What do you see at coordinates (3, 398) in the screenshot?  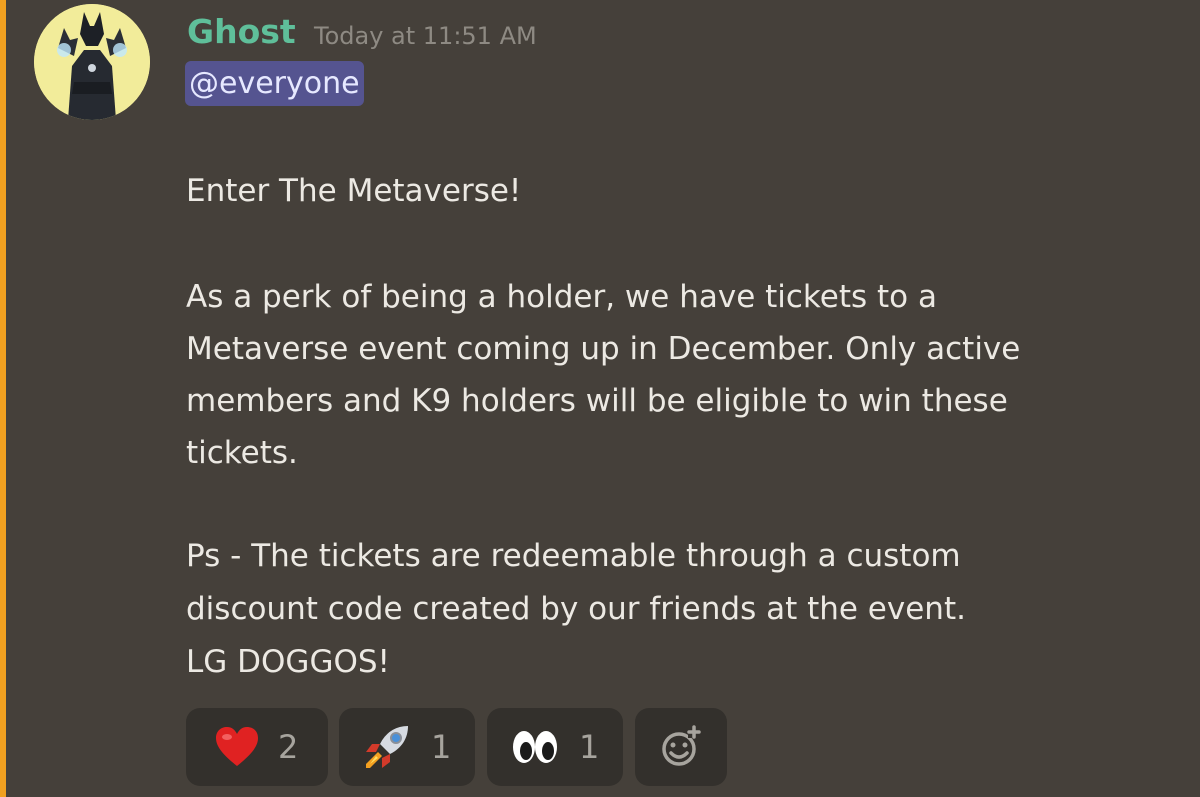 I see `mention-highlight-bar` at bounding box center [3, 398].